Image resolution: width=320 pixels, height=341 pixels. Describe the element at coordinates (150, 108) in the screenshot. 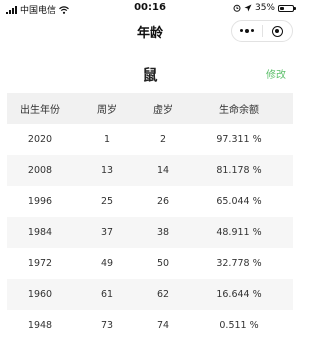

I see `table-header: 出生年份 周岁 虚岁 生命余额` at that location.